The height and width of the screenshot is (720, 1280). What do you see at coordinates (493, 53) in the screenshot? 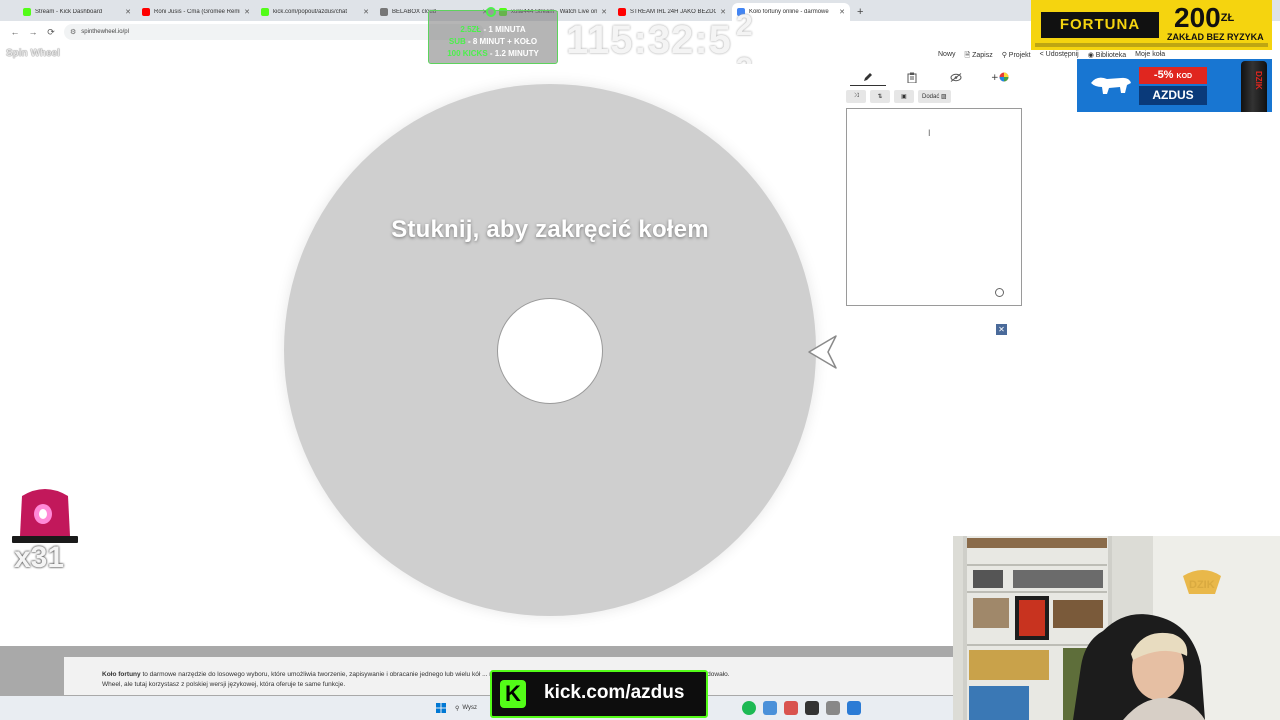
I see `donate-line: 100 KICKS - 1.2 MINUTY` at bounding box center [493, 53].